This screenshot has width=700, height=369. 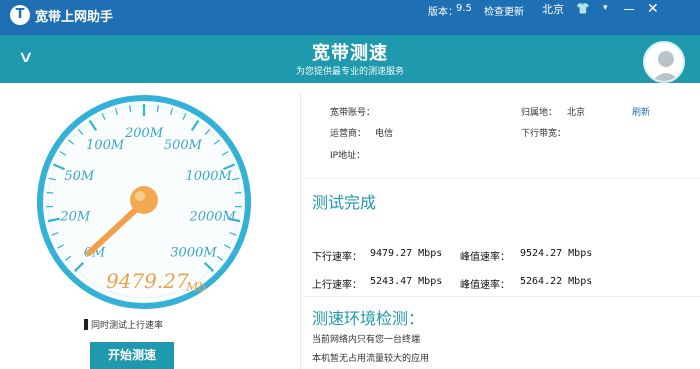 I want to click on download-speed-label: 下行速率：, so click(x=337, y=257).